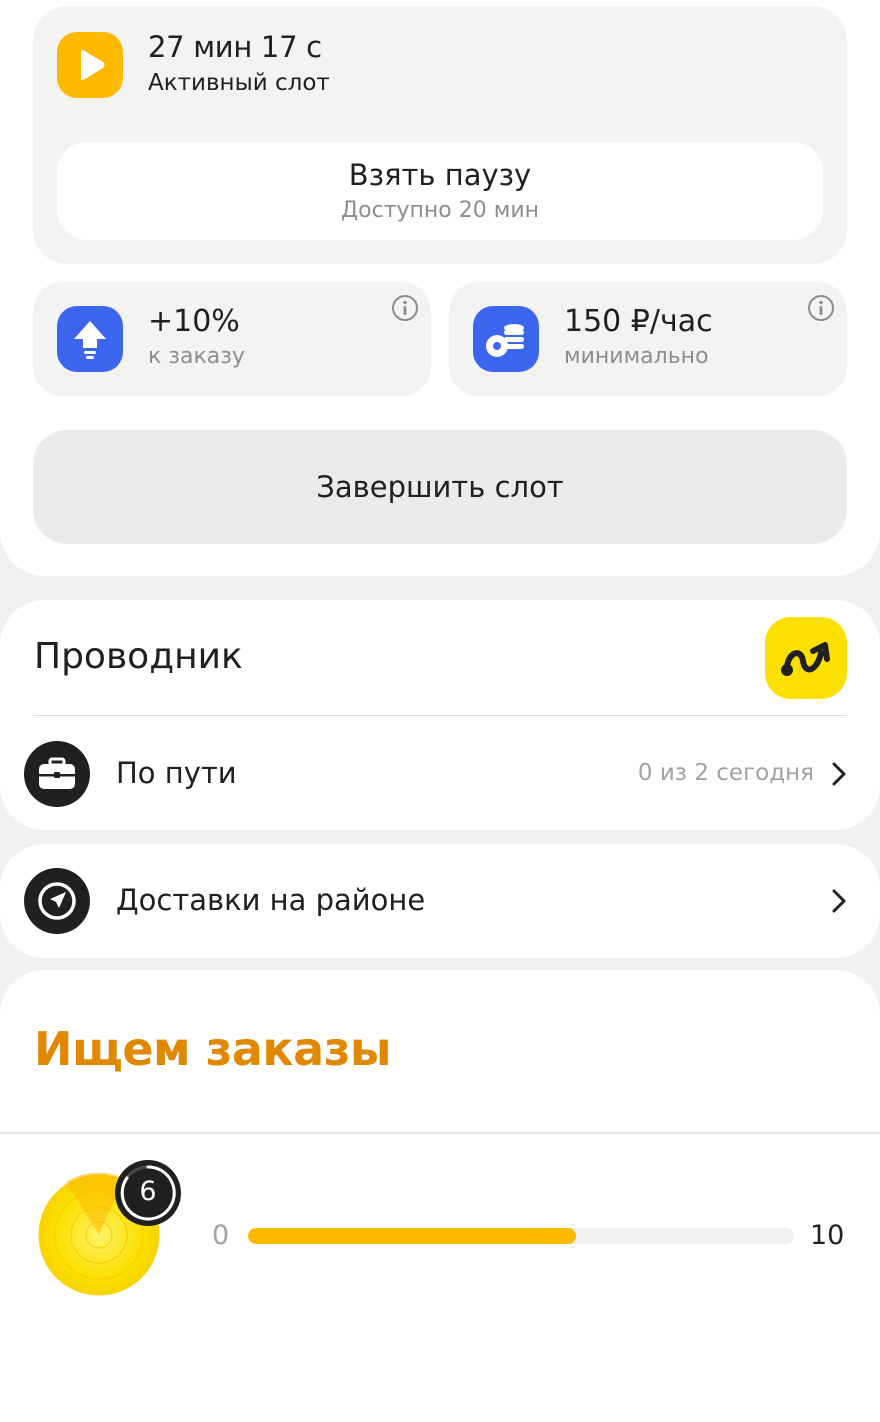 This screenshot has height=1422, width=880. Describe the element at coordinates (827, 1235) in the screenshot. I see `progress-max-label: 10` at that location.